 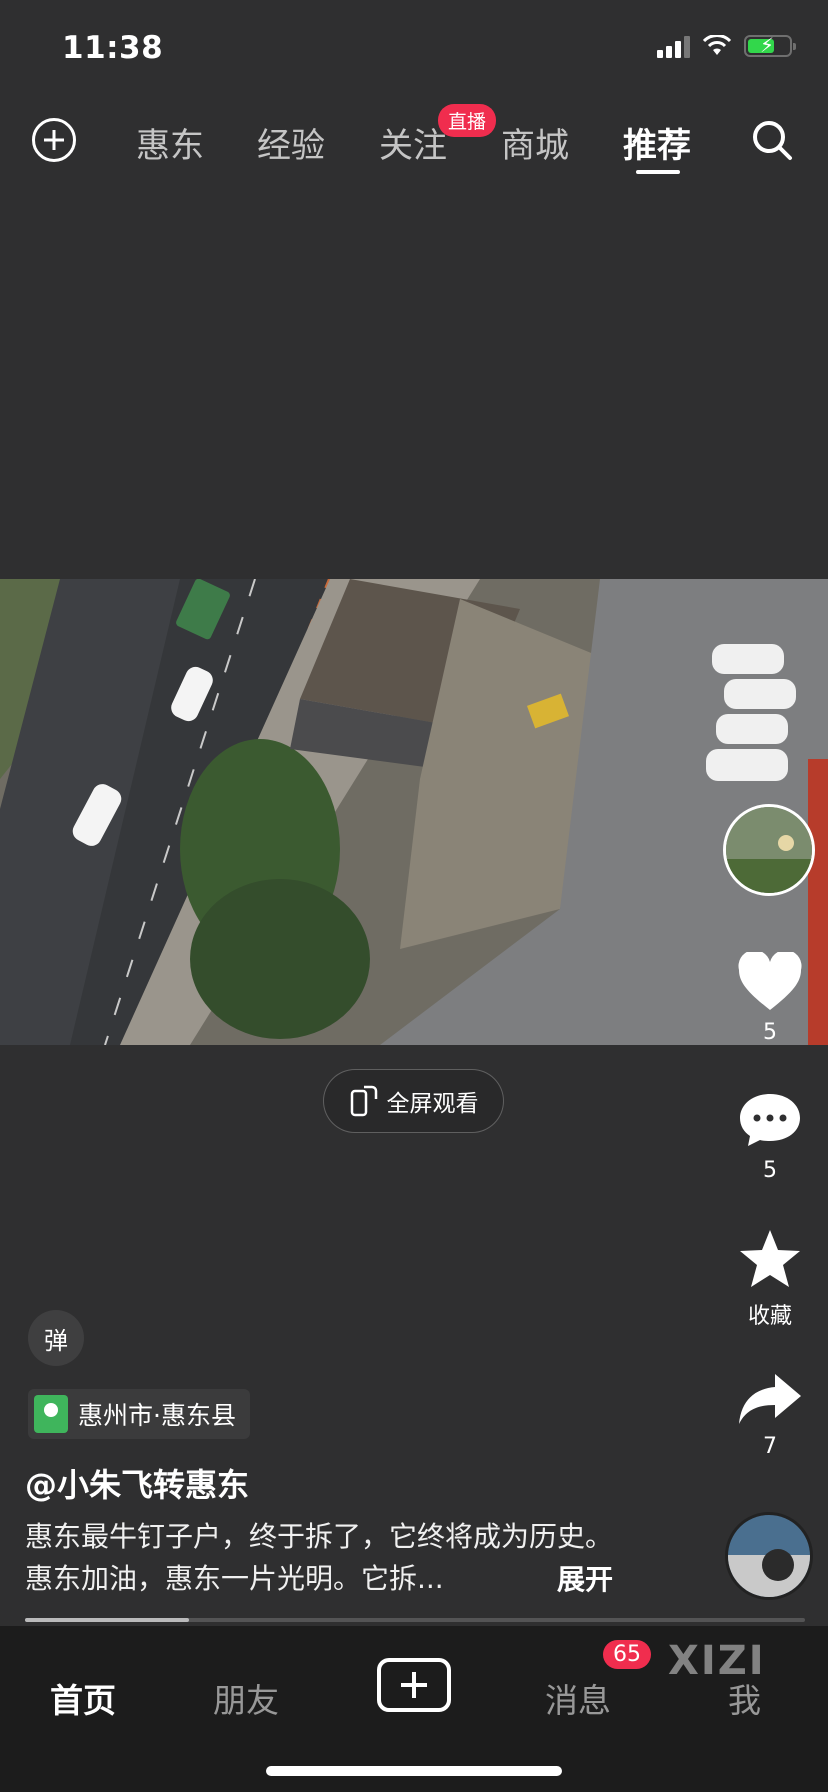 What do you see at coordinates (627, 1654) in the screenshot?
I see `message-badge: 65` at bounding box center [627, 1654].